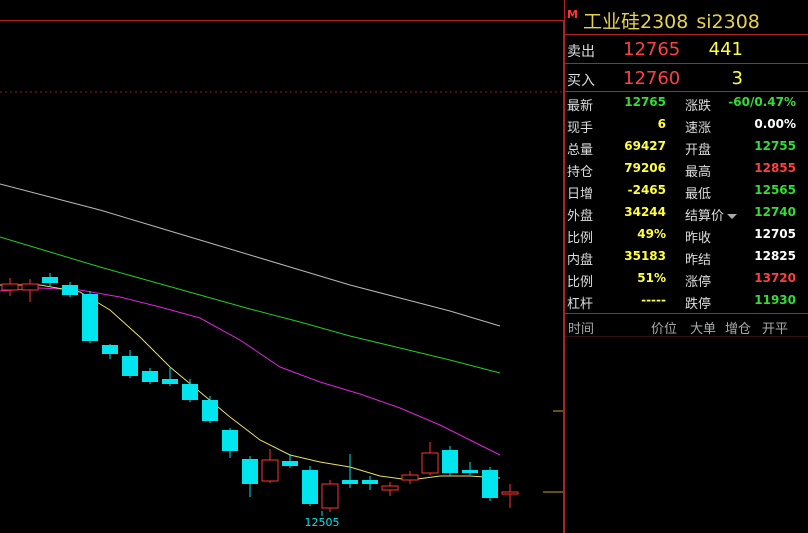 The height and width of the screenshot is (533, 808). Describe the element at coordinates (645, 168) in the screenshot. I see `stat-value: 79206` at that location.